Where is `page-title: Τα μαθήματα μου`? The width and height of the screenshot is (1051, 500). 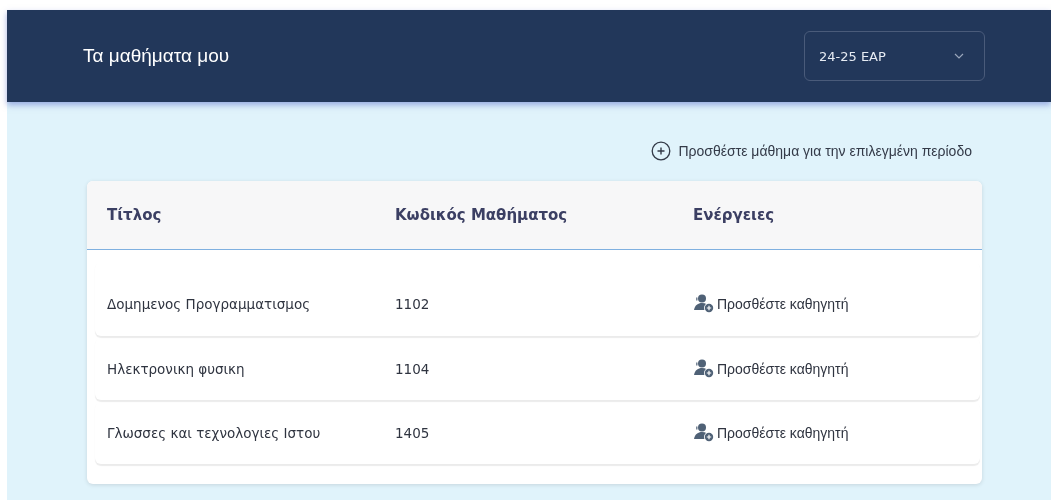
page-title: Τα μαθήματα μου is located at coordinates (156, 56).